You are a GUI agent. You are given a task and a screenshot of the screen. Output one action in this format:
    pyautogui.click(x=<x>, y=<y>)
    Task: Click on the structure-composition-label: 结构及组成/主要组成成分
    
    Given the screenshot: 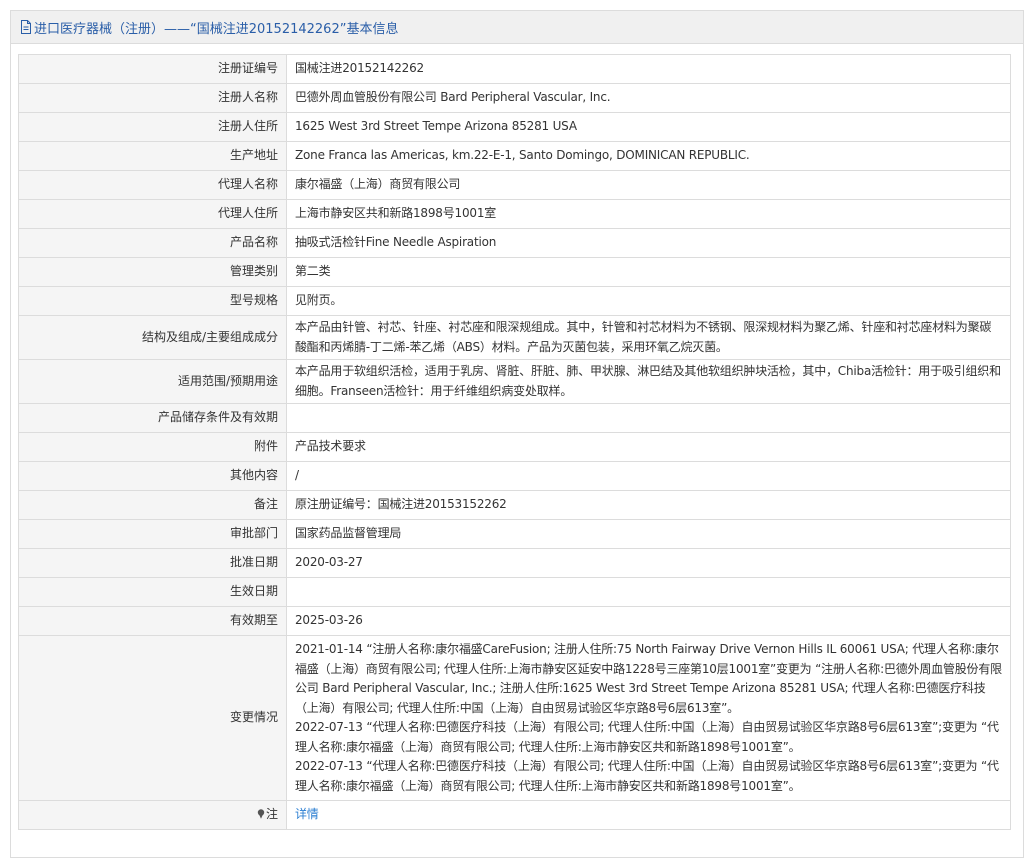 What is the action you would take?
    pyautogui.click(x=152, y=337)
    